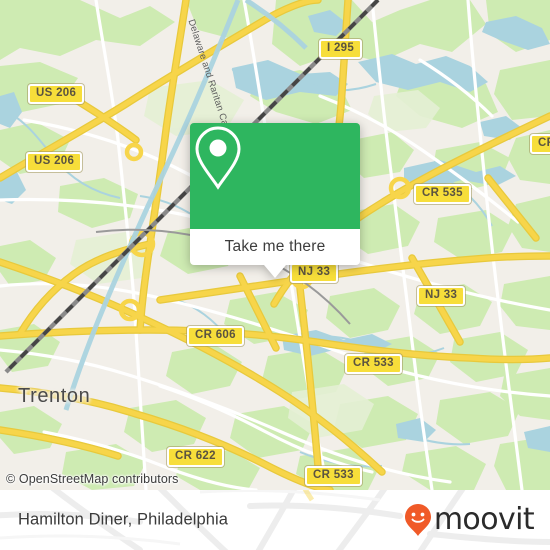 This screenshot has width=550, height=550. I want to click on popup-tail, so click(275, 271).